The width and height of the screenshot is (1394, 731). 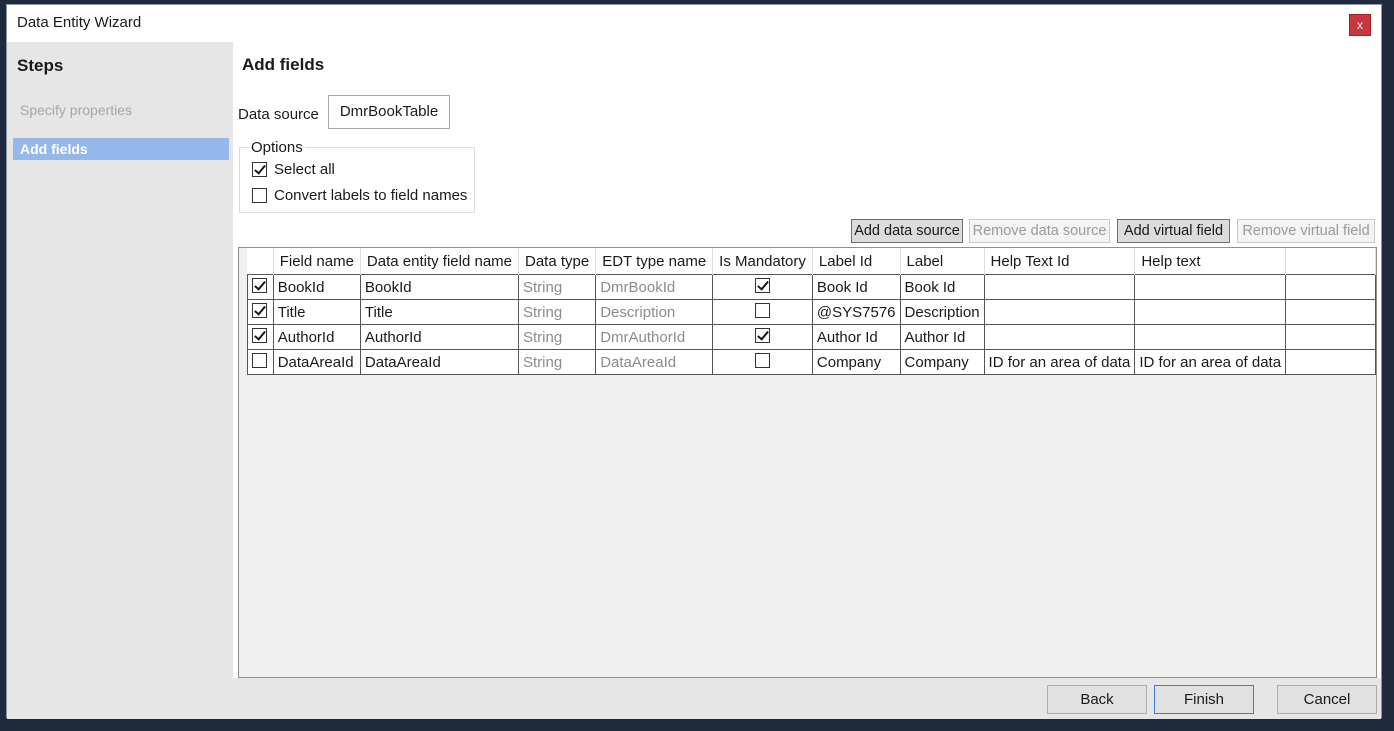 What do you see at coordinates (942, 337) in the screenshot?
I see `label-cell: Author Id` at bounding box center [942, 337].